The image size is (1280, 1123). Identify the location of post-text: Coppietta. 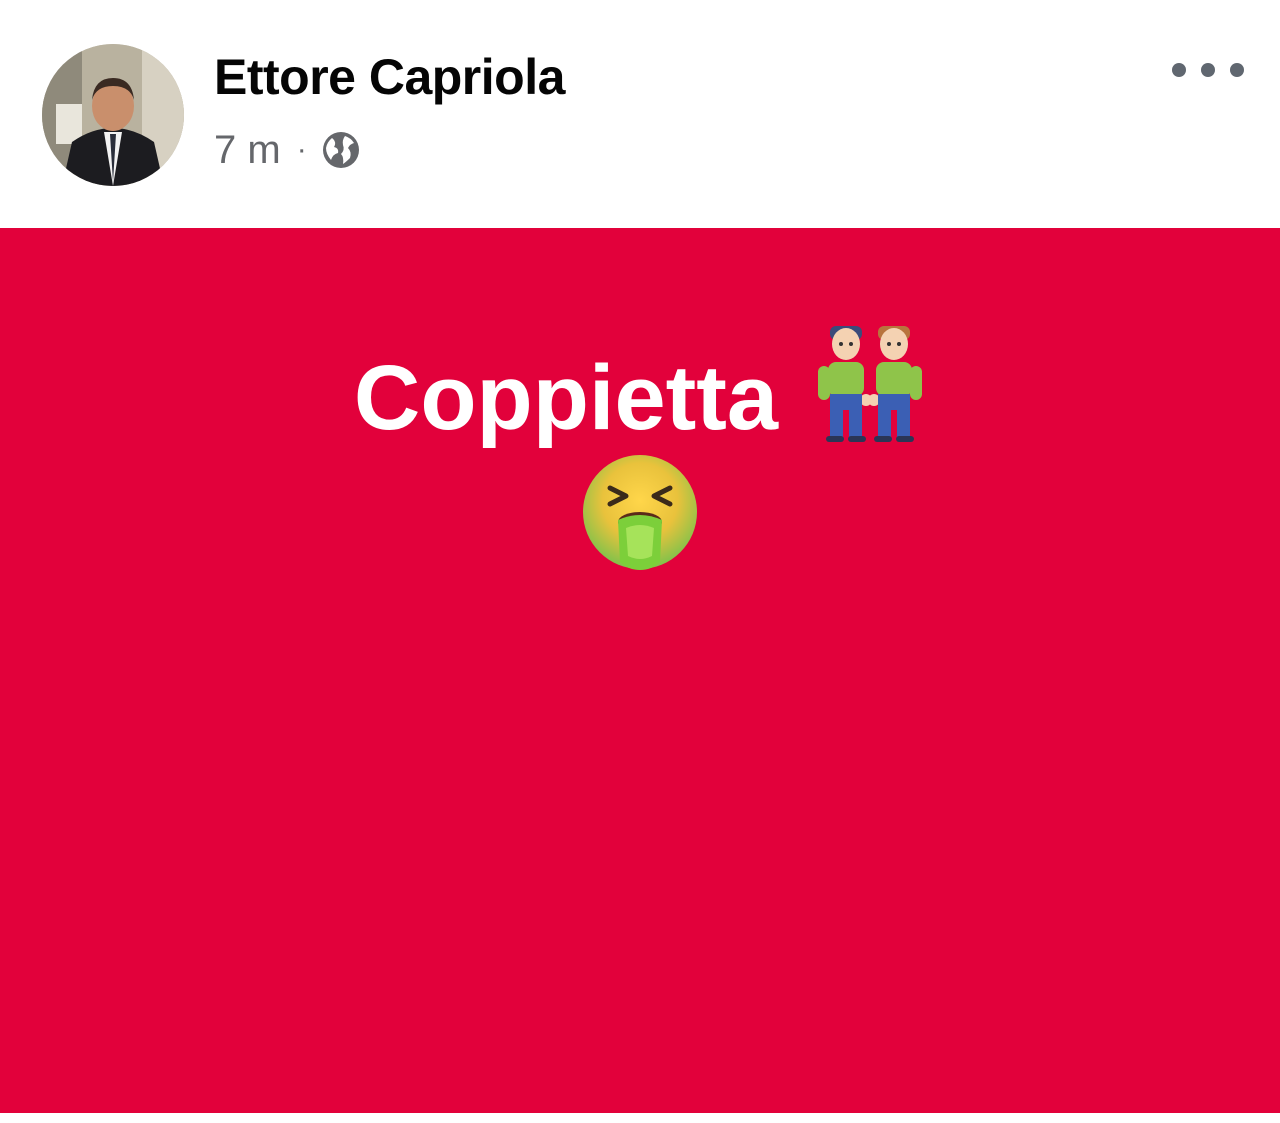
(566, 398).